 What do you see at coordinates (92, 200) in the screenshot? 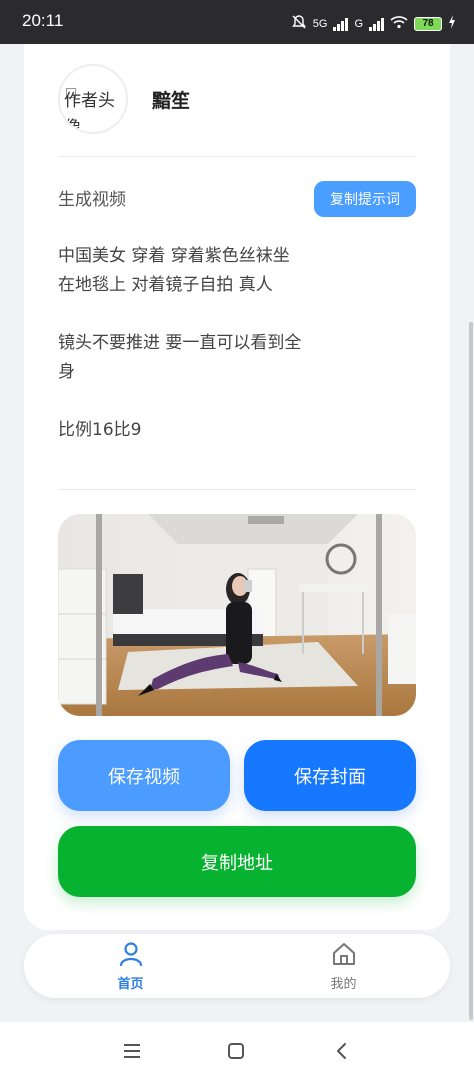
I see `prompt-title: 生成视频` at bounding box center [92, 200].